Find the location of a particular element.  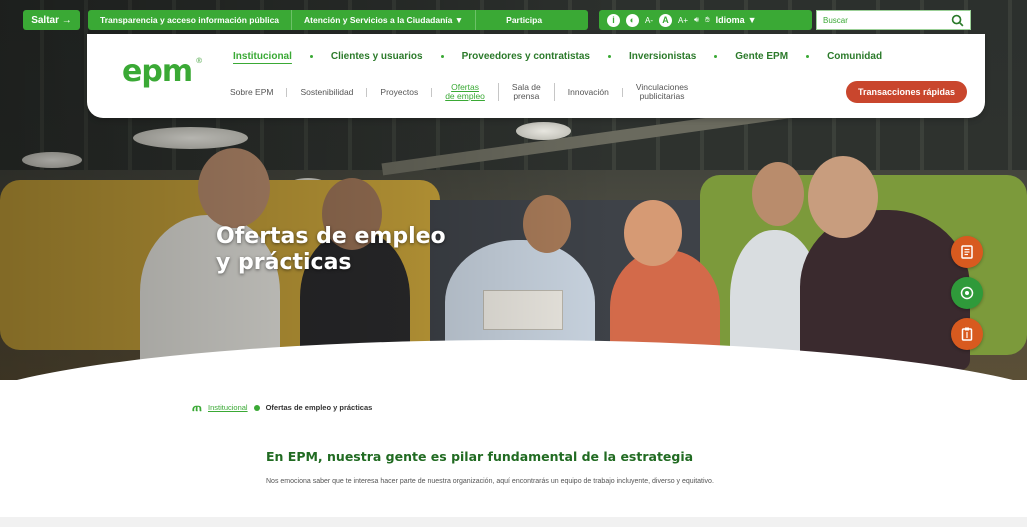

nav-inversionistas: Inversionistas is located at coordinates (662, 56).